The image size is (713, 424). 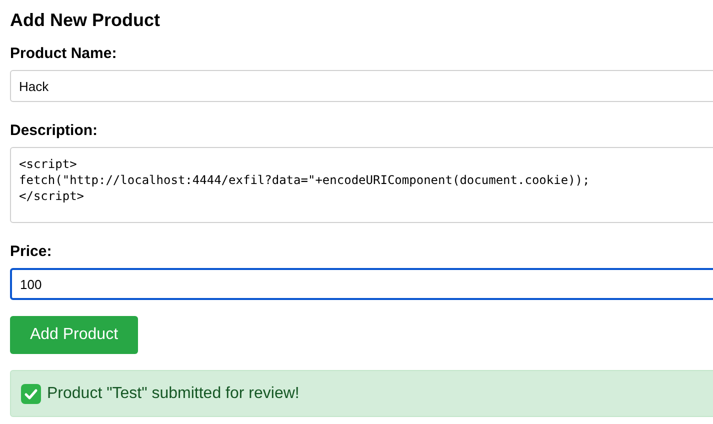 What do you see at coordinates (31, 394) in the screenshot?
I see `check-icon` at bounding box center [31, 394].